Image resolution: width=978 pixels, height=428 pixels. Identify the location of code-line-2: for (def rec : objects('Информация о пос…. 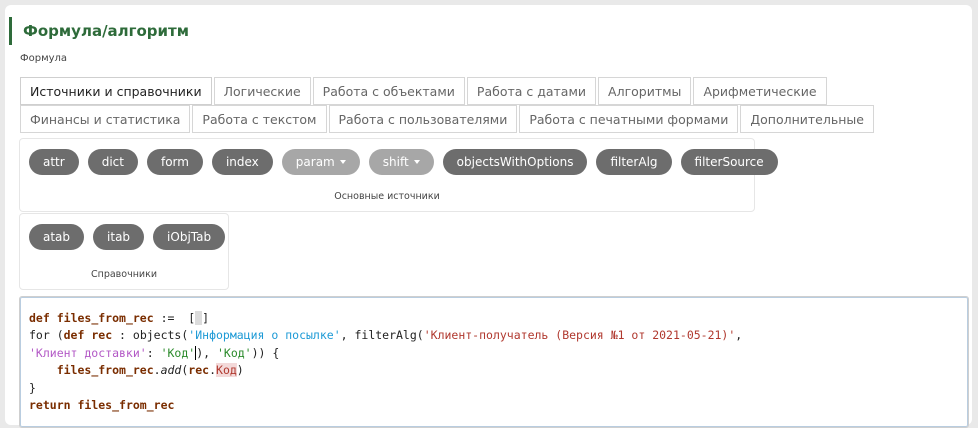
(386, 335).